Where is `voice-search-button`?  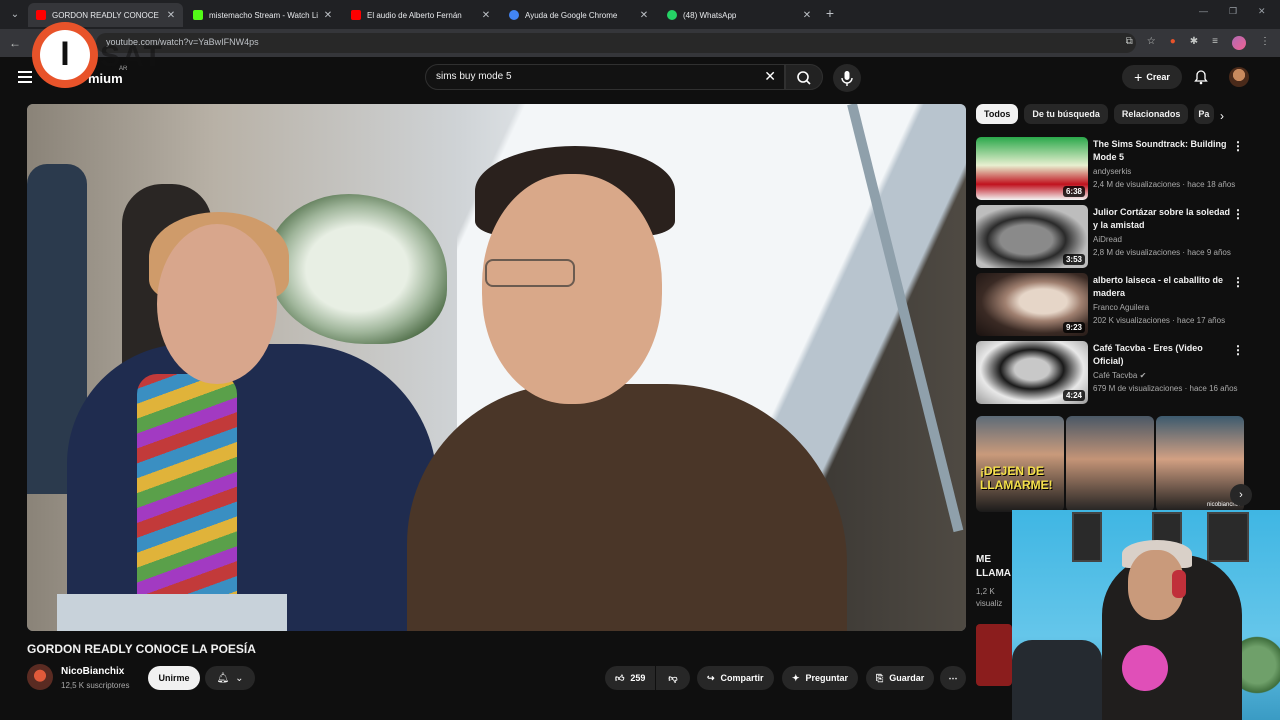
voice-search-button is located at coordinates (847, 78).